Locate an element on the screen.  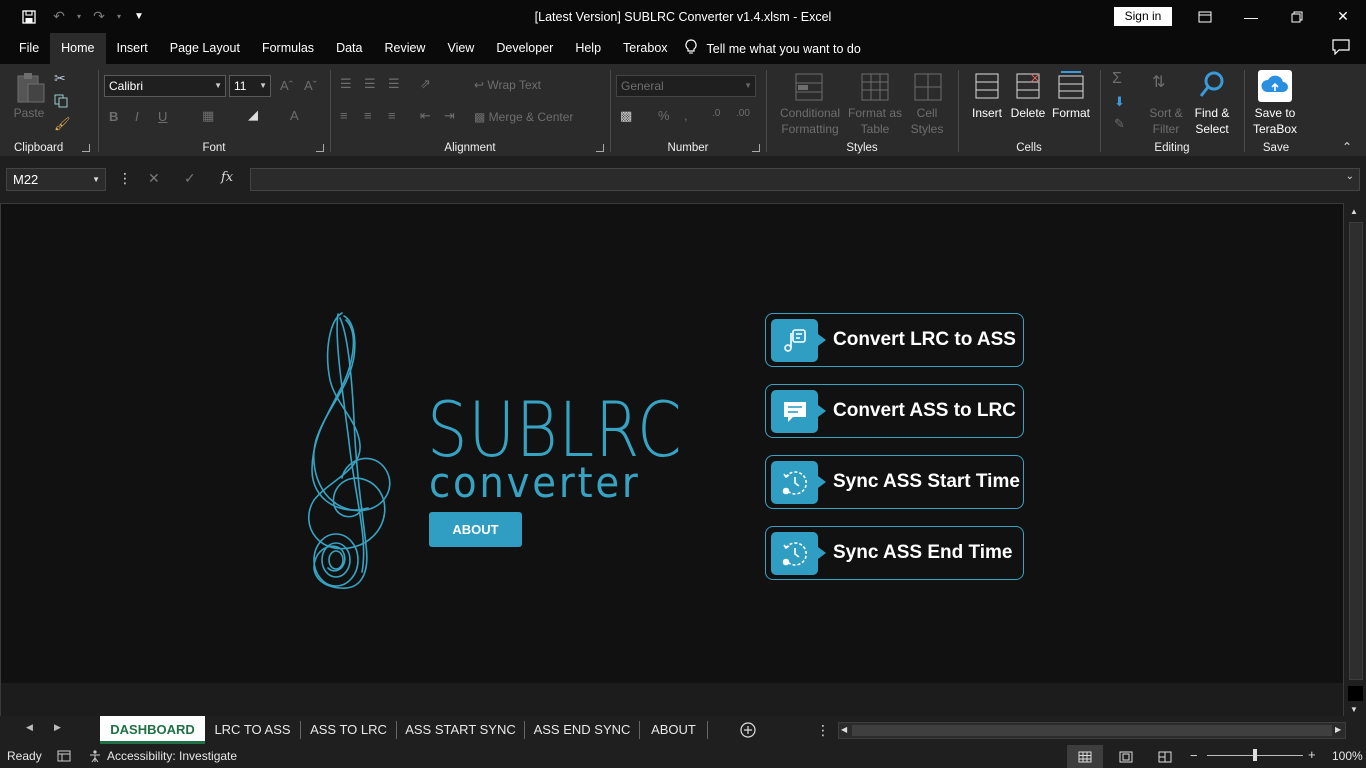
number-launcher-icon is located at coordinates (756, 148).